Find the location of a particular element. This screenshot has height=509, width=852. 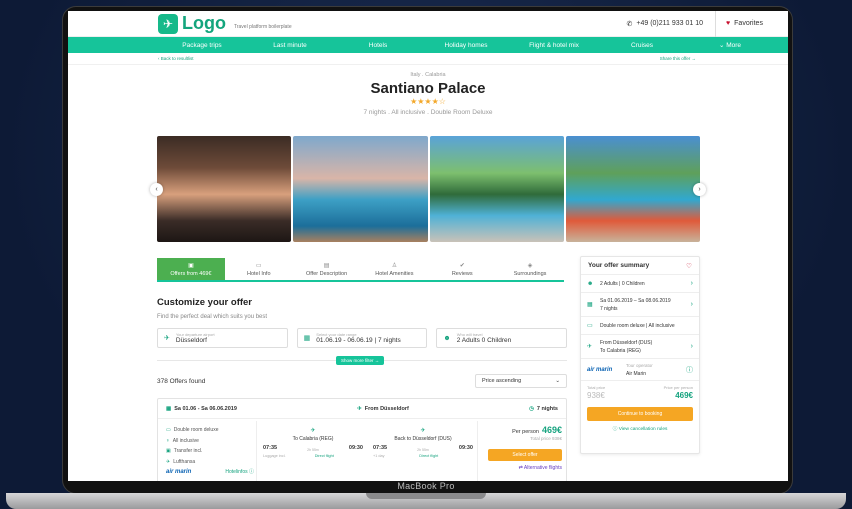

total-price: Total price 938€ is located at coordinates (546, 438).